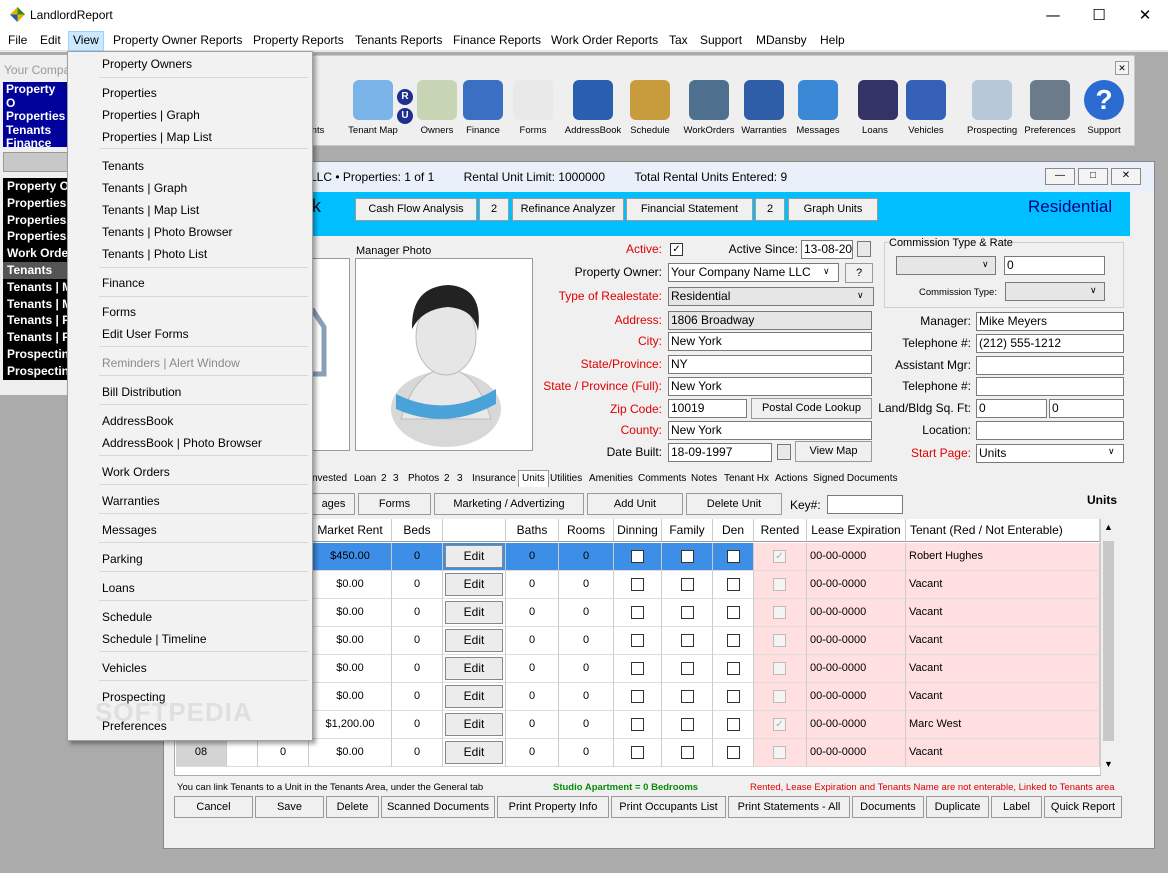 The height and width of the screenshot is (873, 1168). Describe the element at coordinates (770, 341) in the screenshot. I see `city-field: New York` at that location.